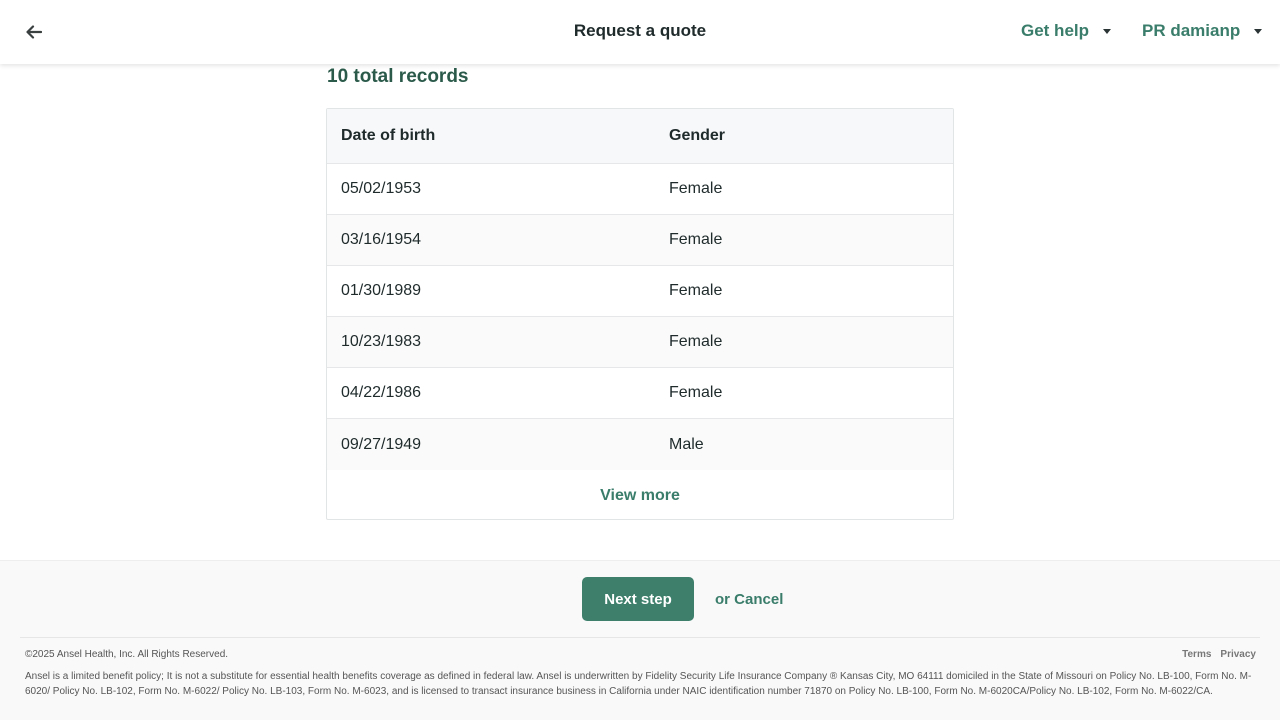 Image resolution: width=1280 pixels, height=720 pixels. Describe the element at coordinates (1055, 30) in the screenshot. I see `get-help-label: Get help` at that location.